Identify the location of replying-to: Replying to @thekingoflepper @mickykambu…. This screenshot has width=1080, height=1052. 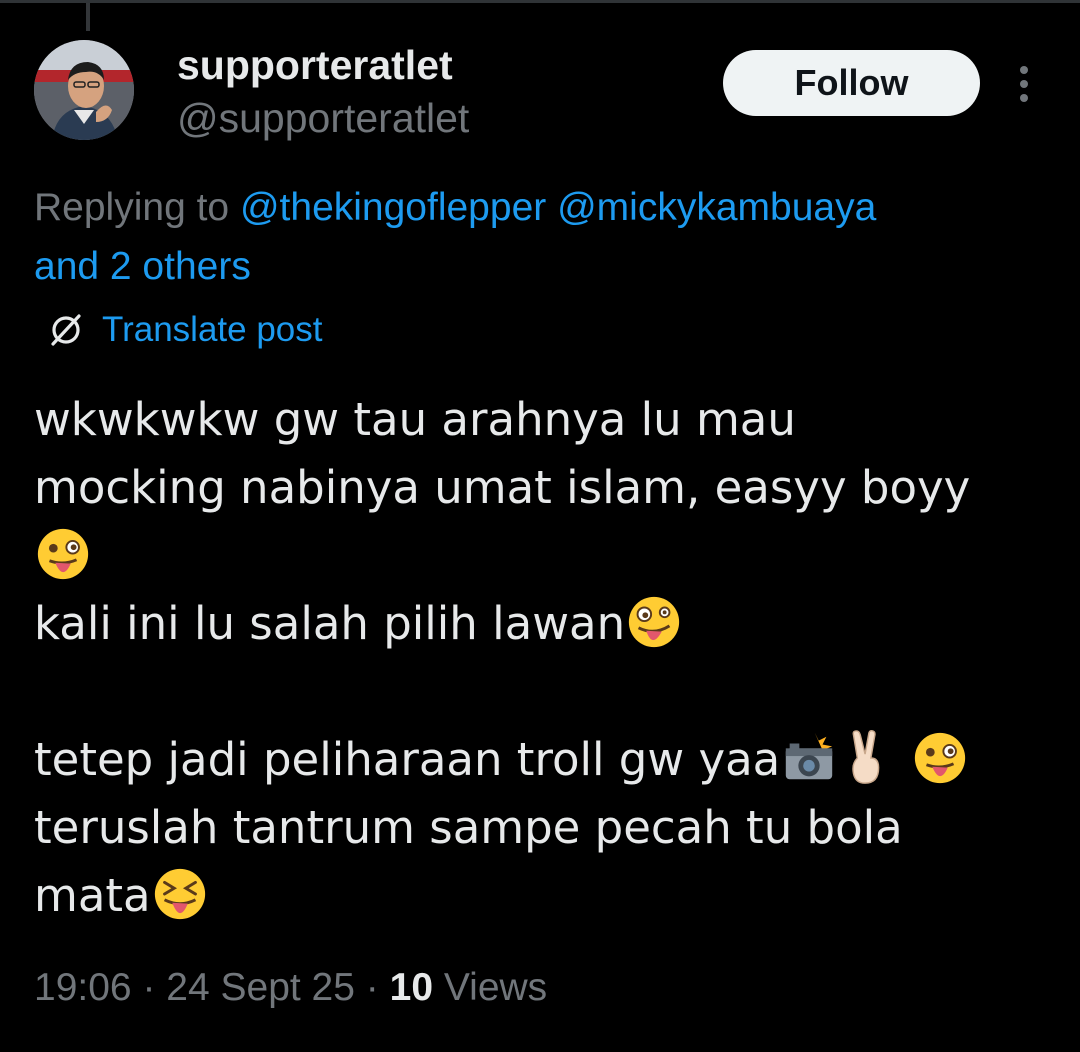
(539, 237).